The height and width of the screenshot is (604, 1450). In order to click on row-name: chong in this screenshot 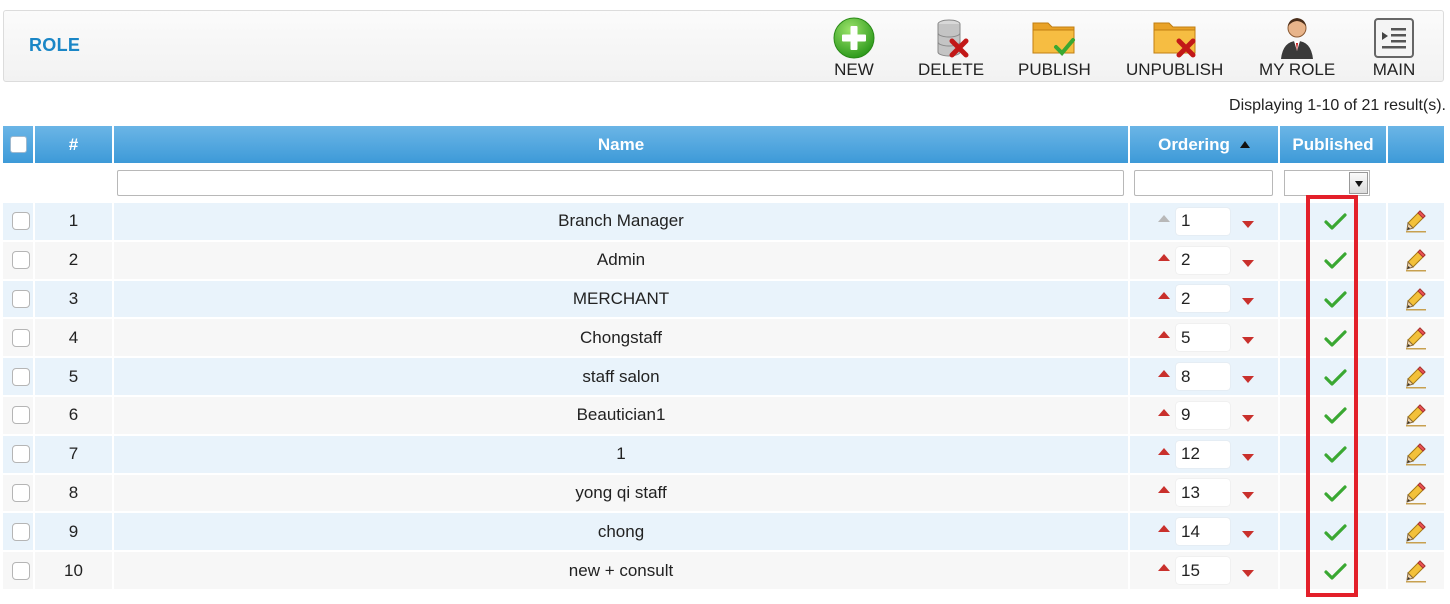, I will do `click(621, 531)`.